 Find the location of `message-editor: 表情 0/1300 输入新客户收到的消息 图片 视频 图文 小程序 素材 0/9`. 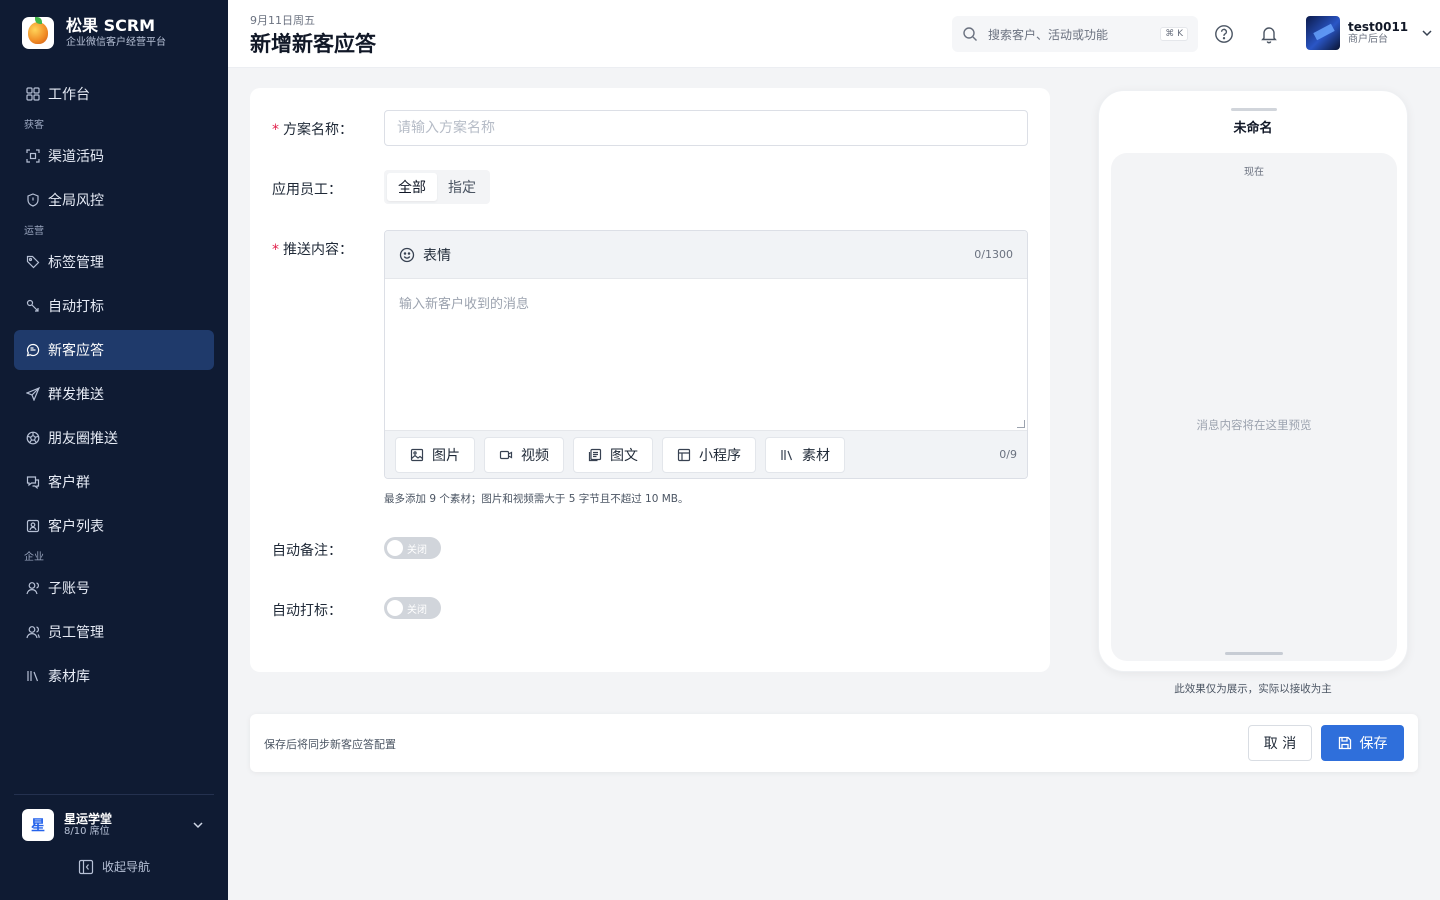

message-editor: 表情 0/1300 输入新客户收到的消息 图片 视频 图文 小程序 素材 0/9 is located at coordinates (706, 354).